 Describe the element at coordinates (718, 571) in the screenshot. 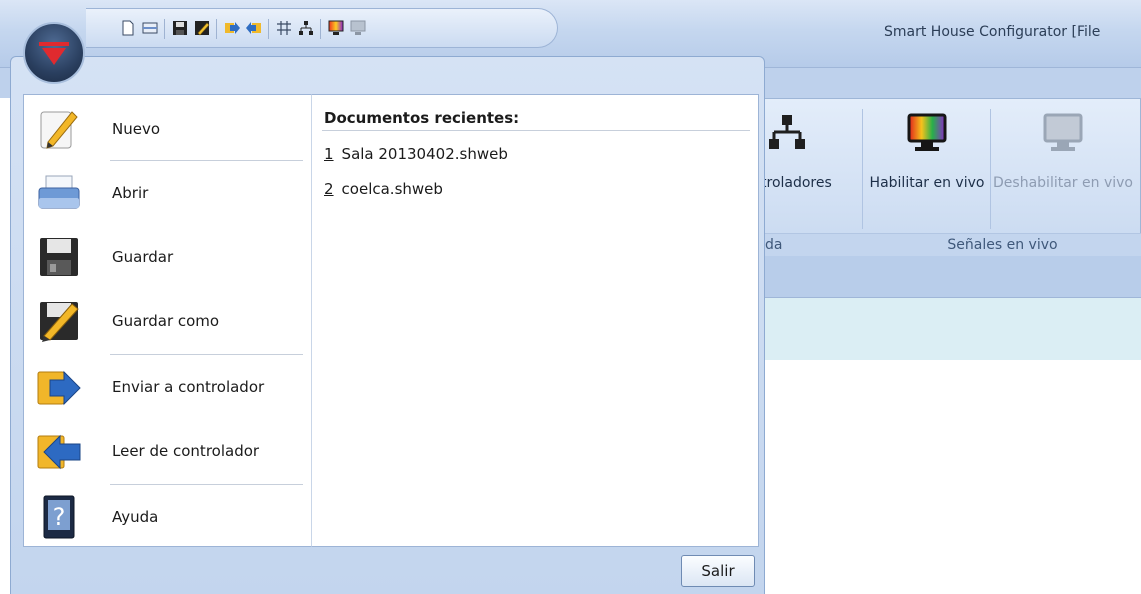

I see `exit-button: Salir` at that location.